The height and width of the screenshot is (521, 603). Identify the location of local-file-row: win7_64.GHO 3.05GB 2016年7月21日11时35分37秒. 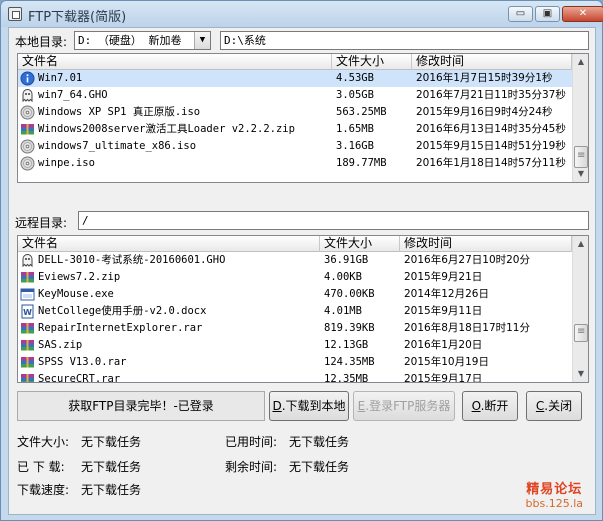
(303, 95).